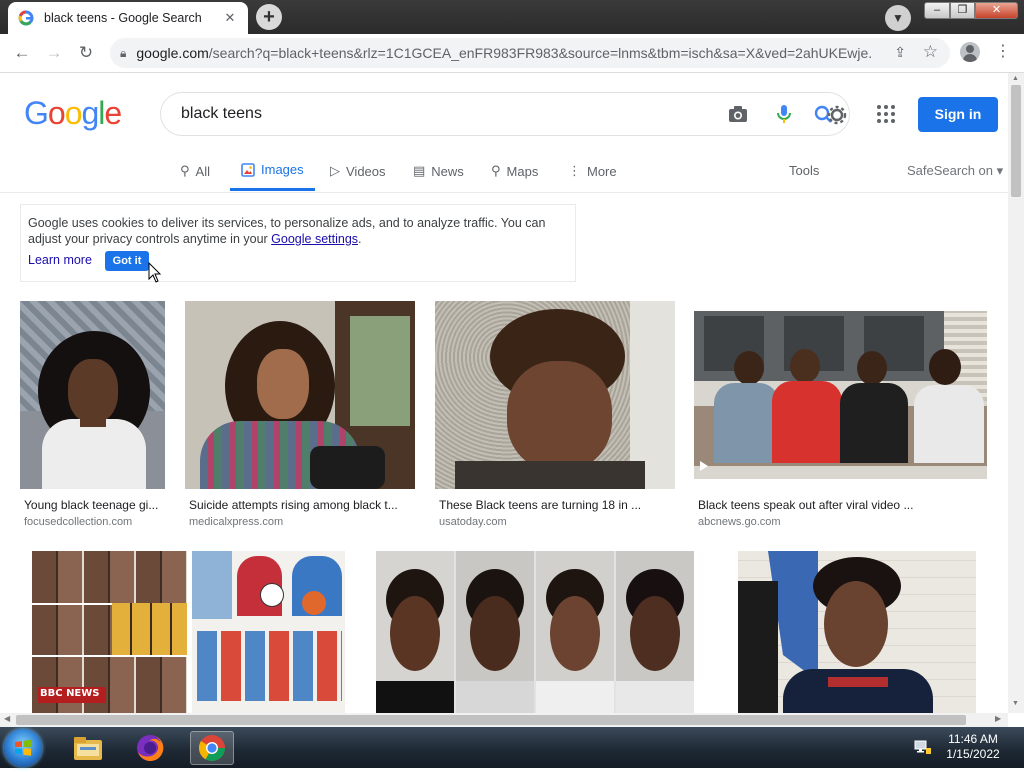 The width and height of the screenshot is (1024, 772). What do you see at coordinates (56, 113) in the screenshot?
I see `logo-letter: o` at bounding box center [56, 113].